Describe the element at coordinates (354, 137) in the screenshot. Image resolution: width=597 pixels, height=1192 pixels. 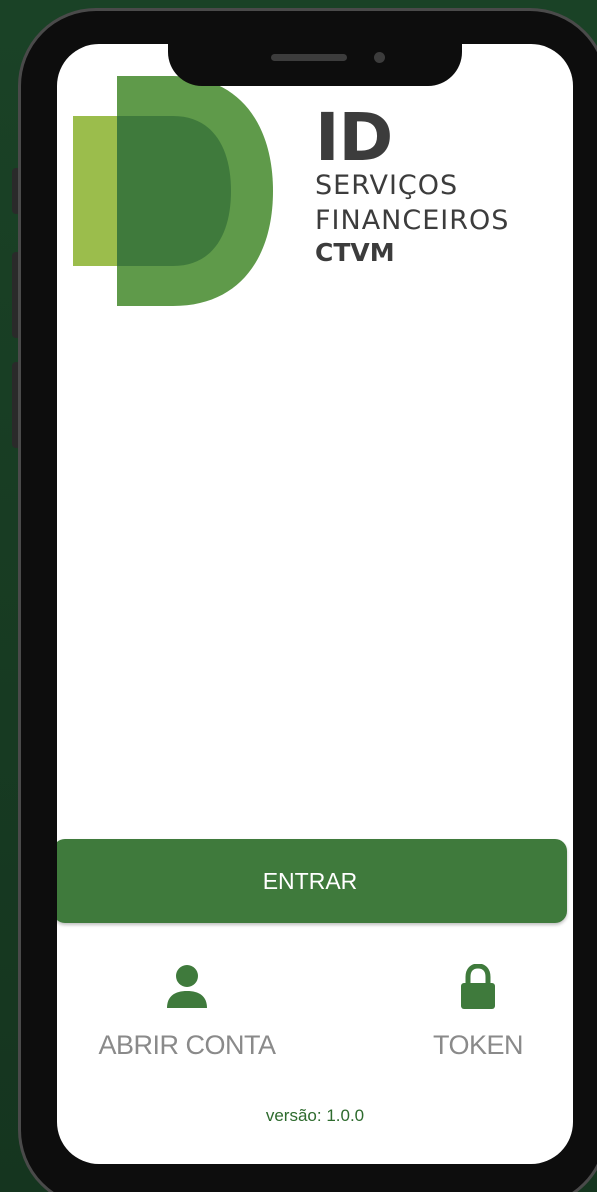
I see `brand-id-text: ID` at that location.